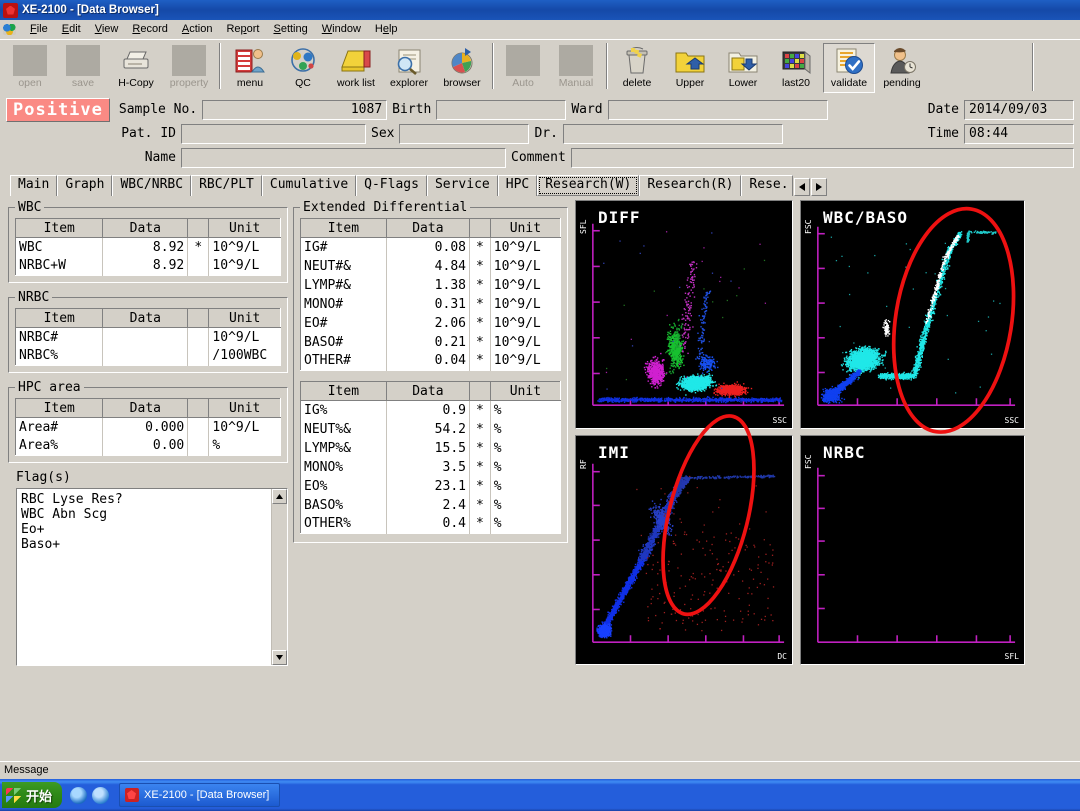 The width and height of the screenshot is (1080, 811). What do you see at coordinates (144, 514) in the screenshot?
I see `list-item: WBC Abn Scg` at bounding box center [144, 514].